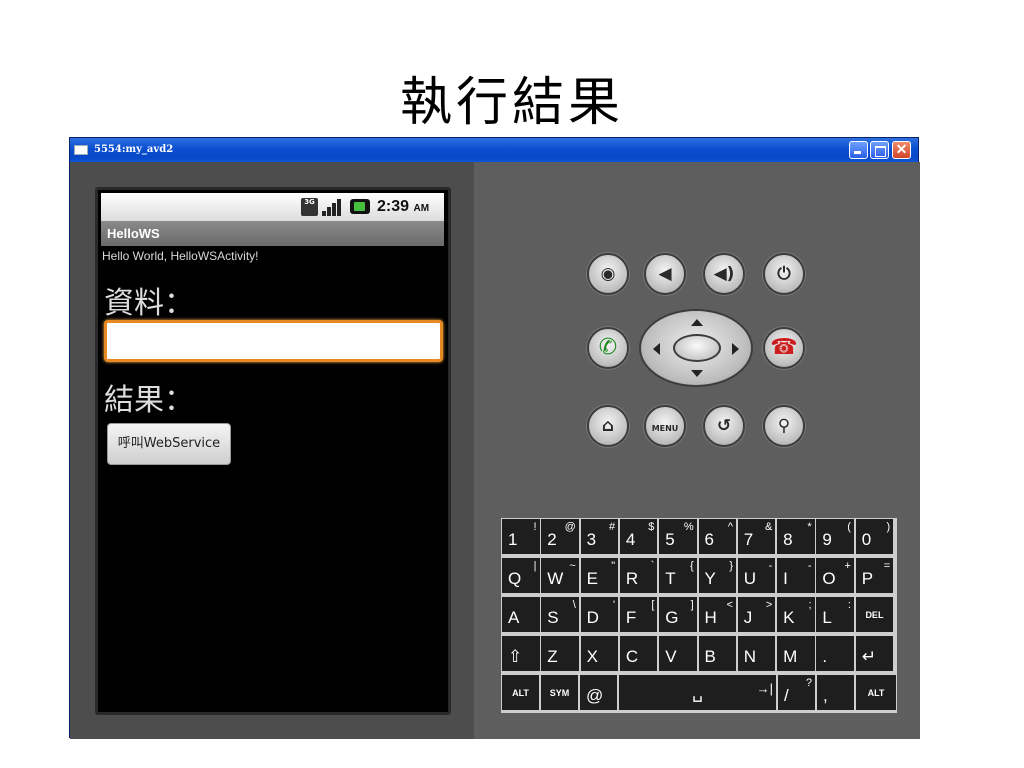  Describe the element at coordinates (81, 150) in the screenshot. I see `window-app-icon` at that location.